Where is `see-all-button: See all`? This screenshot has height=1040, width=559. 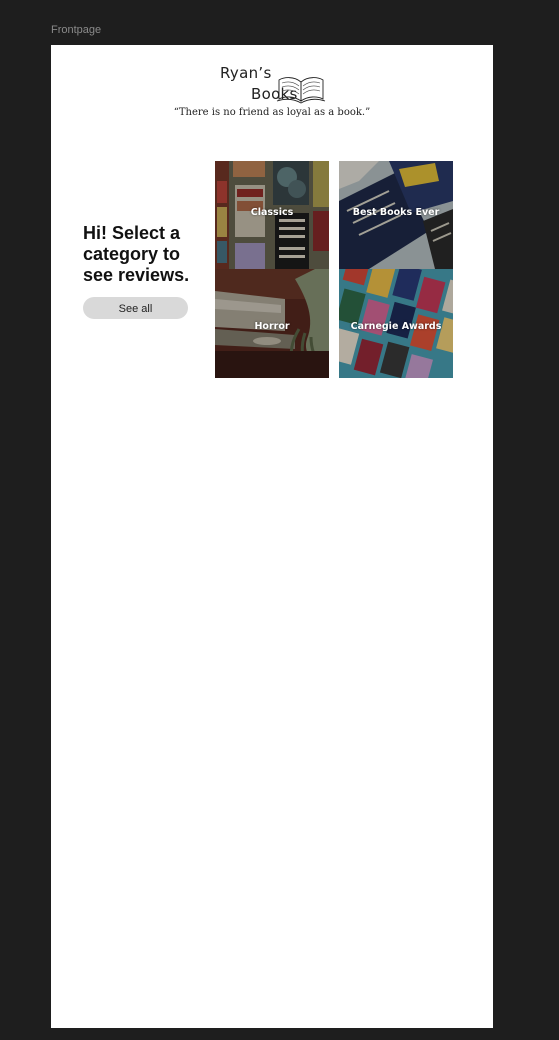
see-all-button: See all is located at coordinates (135, 308).